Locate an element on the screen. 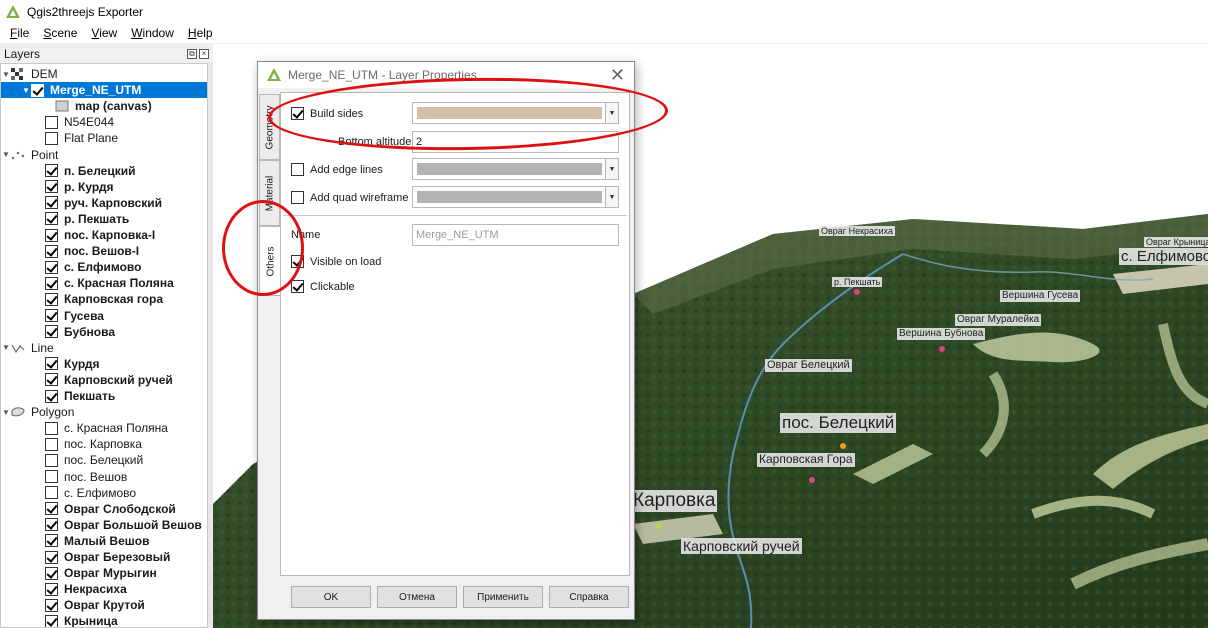 This screenshot has height=628, width=1208. cancel-button: Отмена is located at coordinates (417, 597).